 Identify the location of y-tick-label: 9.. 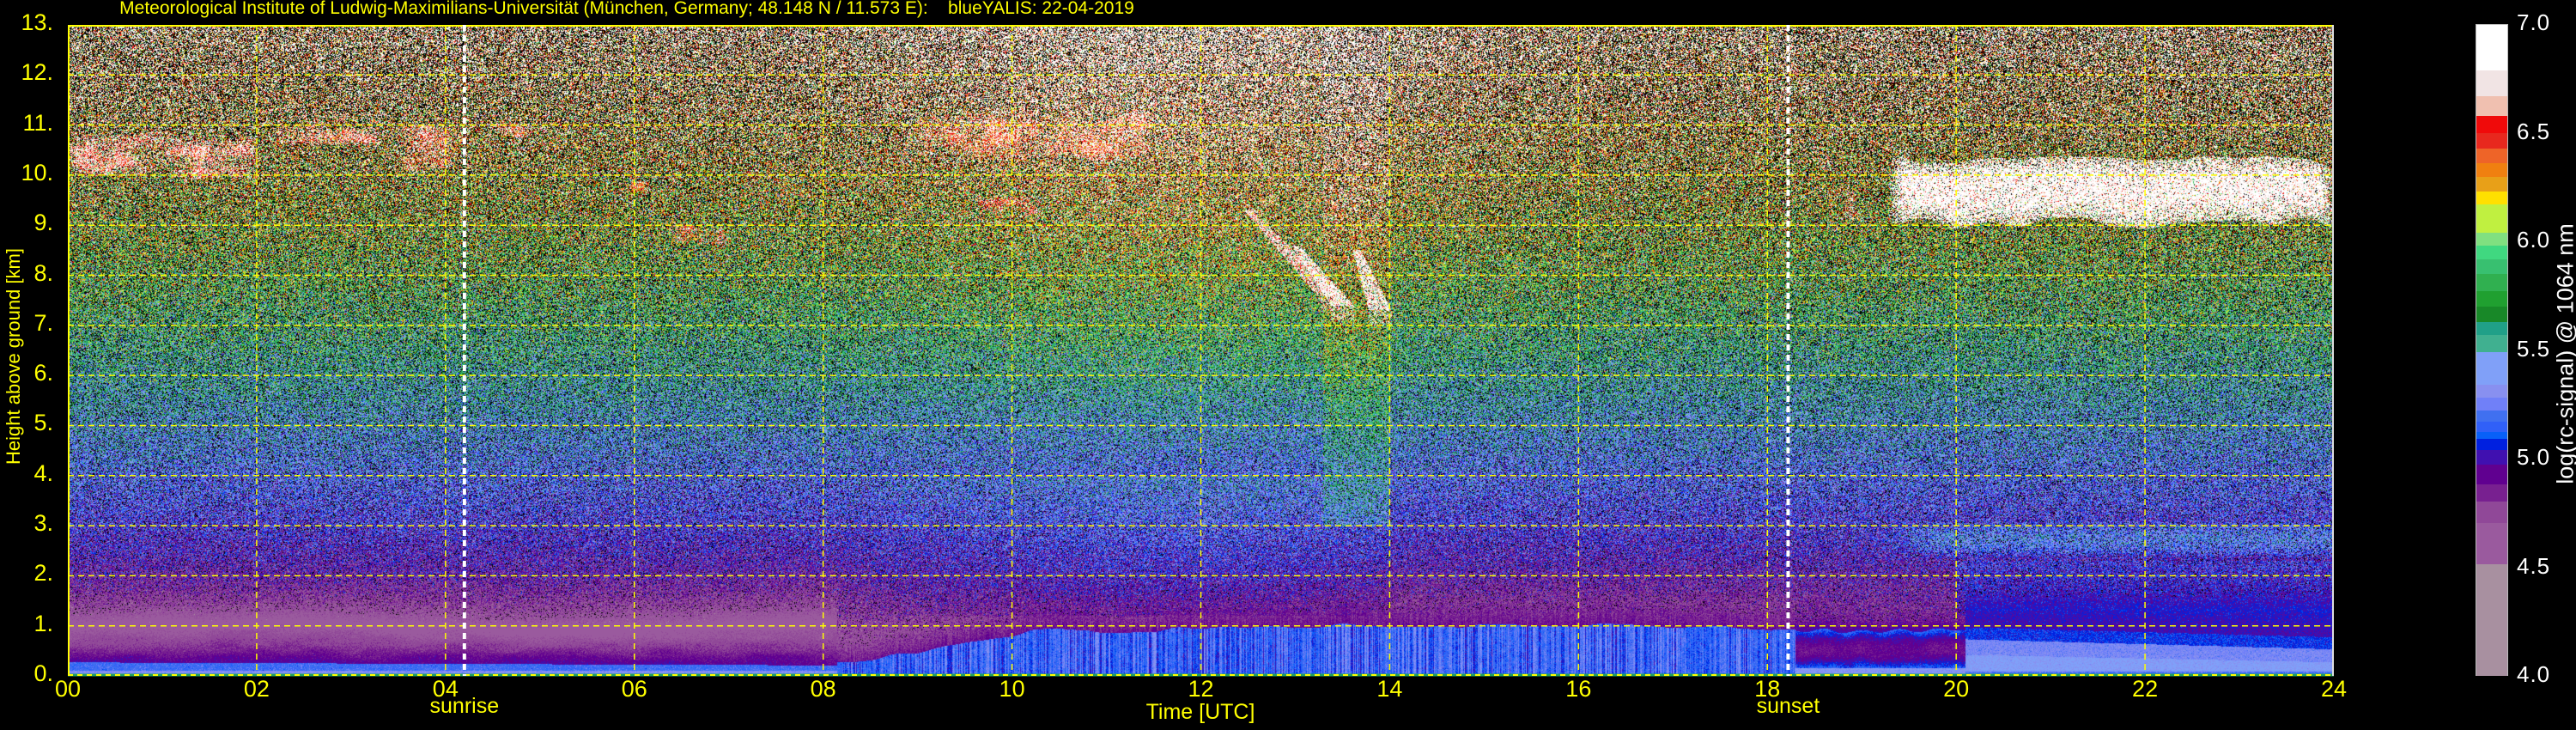
(43, 223).